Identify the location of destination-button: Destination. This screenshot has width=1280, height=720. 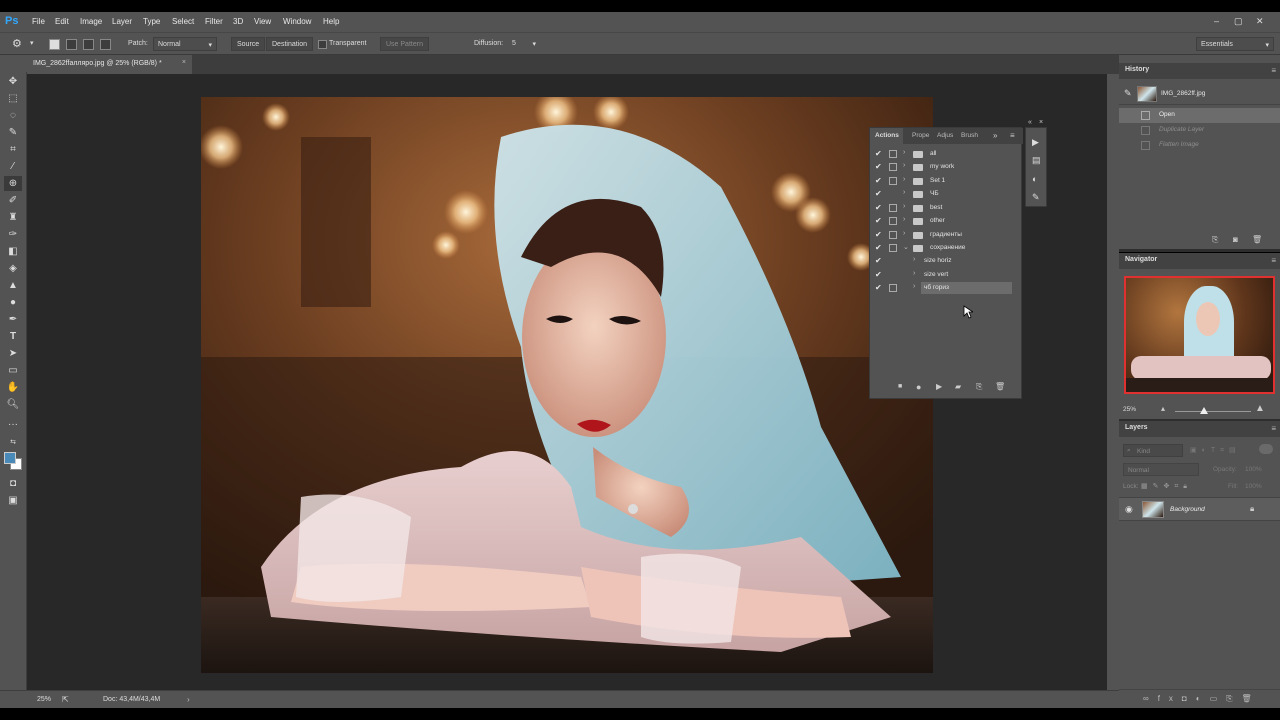
(290, 44).